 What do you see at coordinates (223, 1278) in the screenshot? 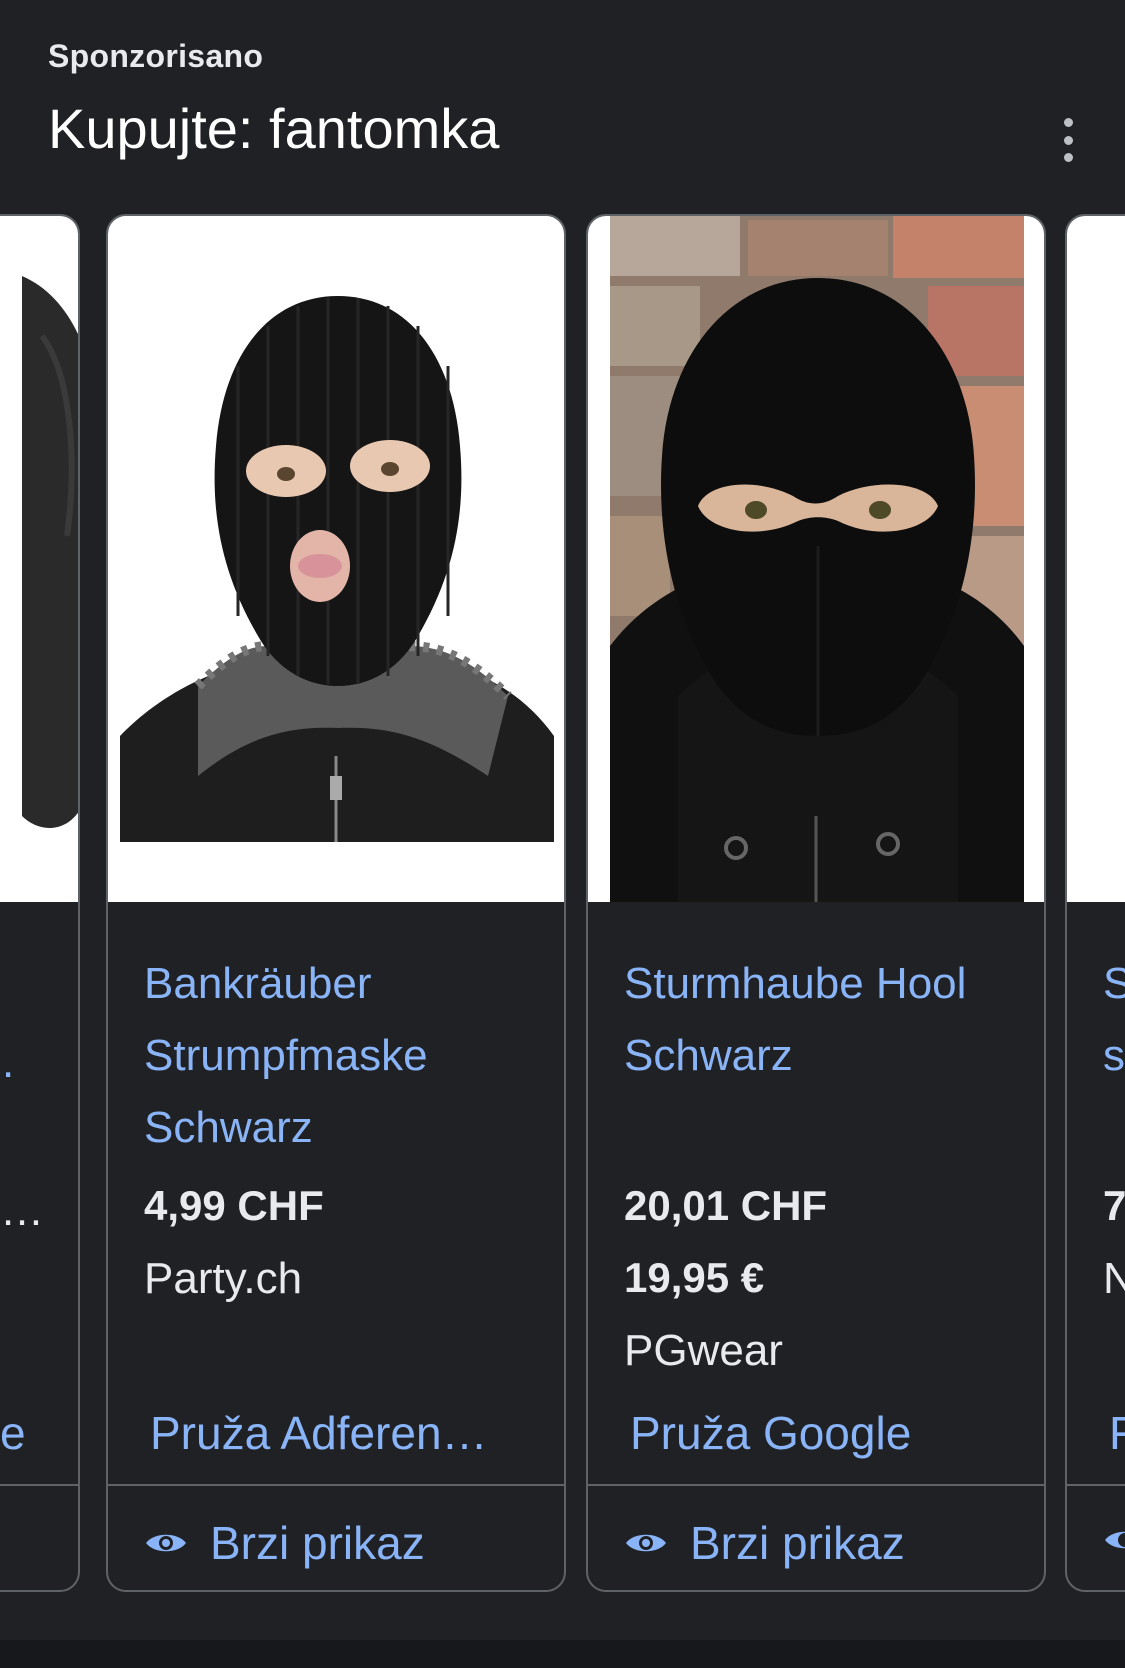
I see `merchant-name: Party.ch` at bounding box center [223, 1278].